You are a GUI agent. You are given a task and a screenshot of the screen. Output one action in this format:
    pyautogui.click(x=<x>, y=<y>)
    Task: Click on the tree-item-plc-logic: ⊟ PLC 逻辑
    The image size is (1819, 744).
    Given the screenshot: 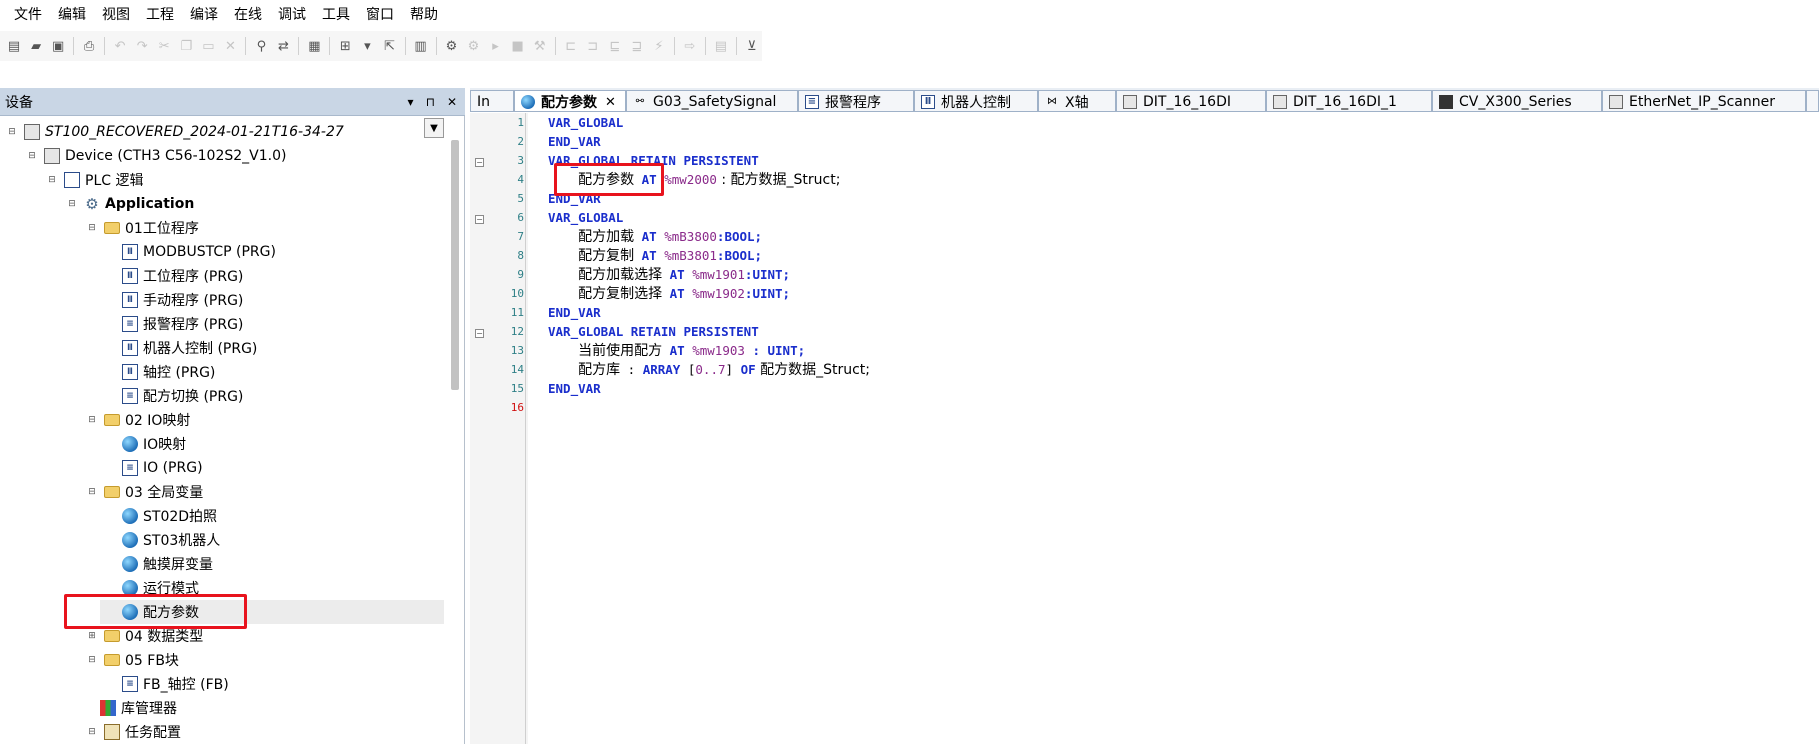 What is the action you would take?
    pyautogui.click(x=94, y=180)
    